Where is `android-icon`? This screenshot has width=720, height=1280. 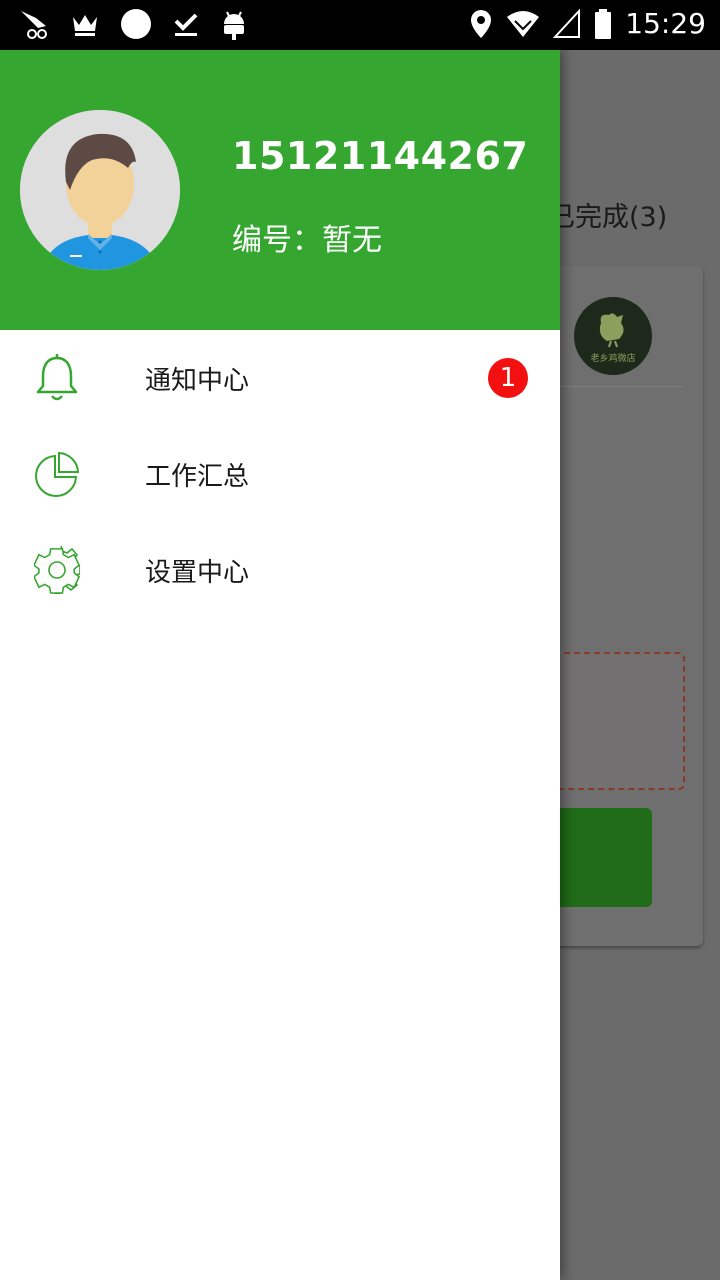 android-icon is located at coordinates (234, 24).